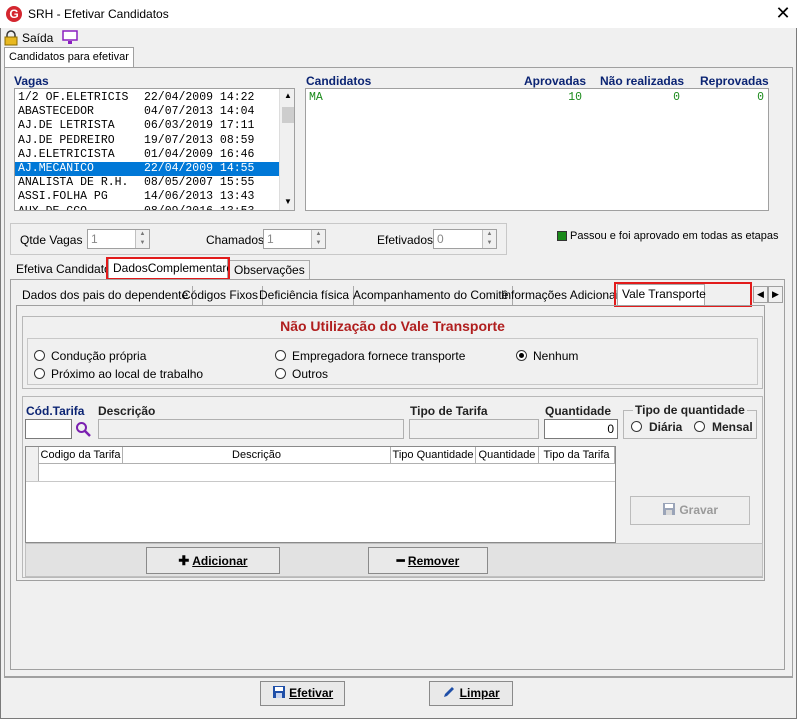 The height and width of the screenshot is (719, 801). What do you see at coordinates (52, 207) in the screenshot?
I see `vaga-name: AUX.DE CCO` at bounding box center [52, 207].